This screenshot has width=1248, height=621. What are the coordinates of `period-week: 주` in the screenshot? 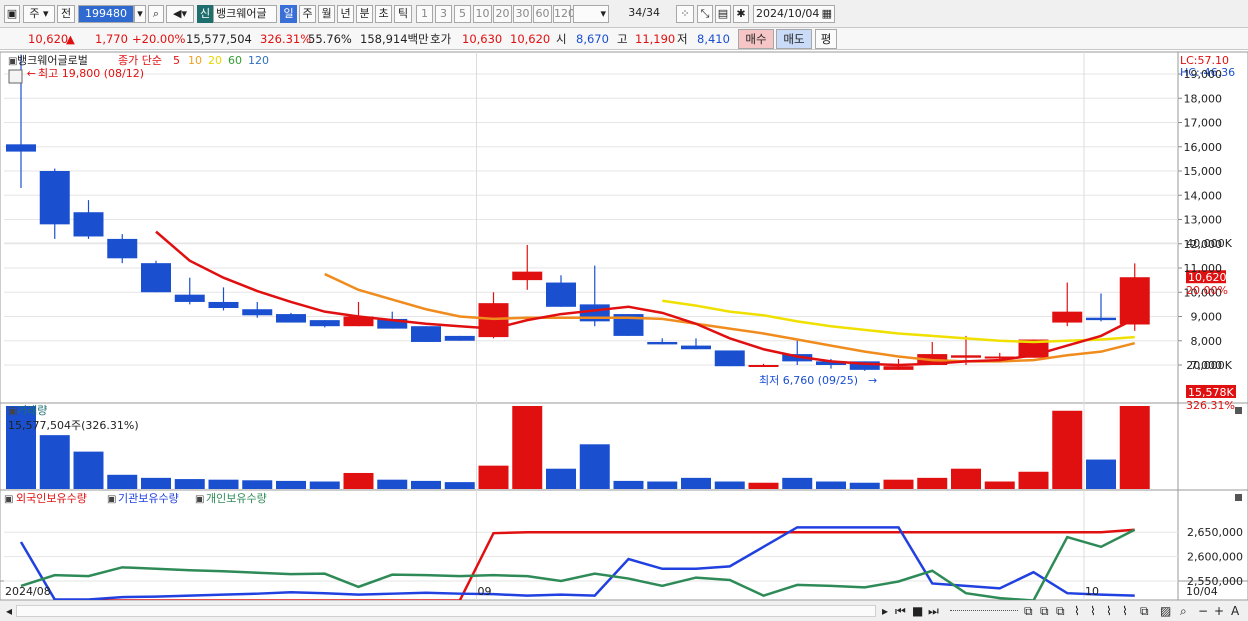 It's located at (307, 14).